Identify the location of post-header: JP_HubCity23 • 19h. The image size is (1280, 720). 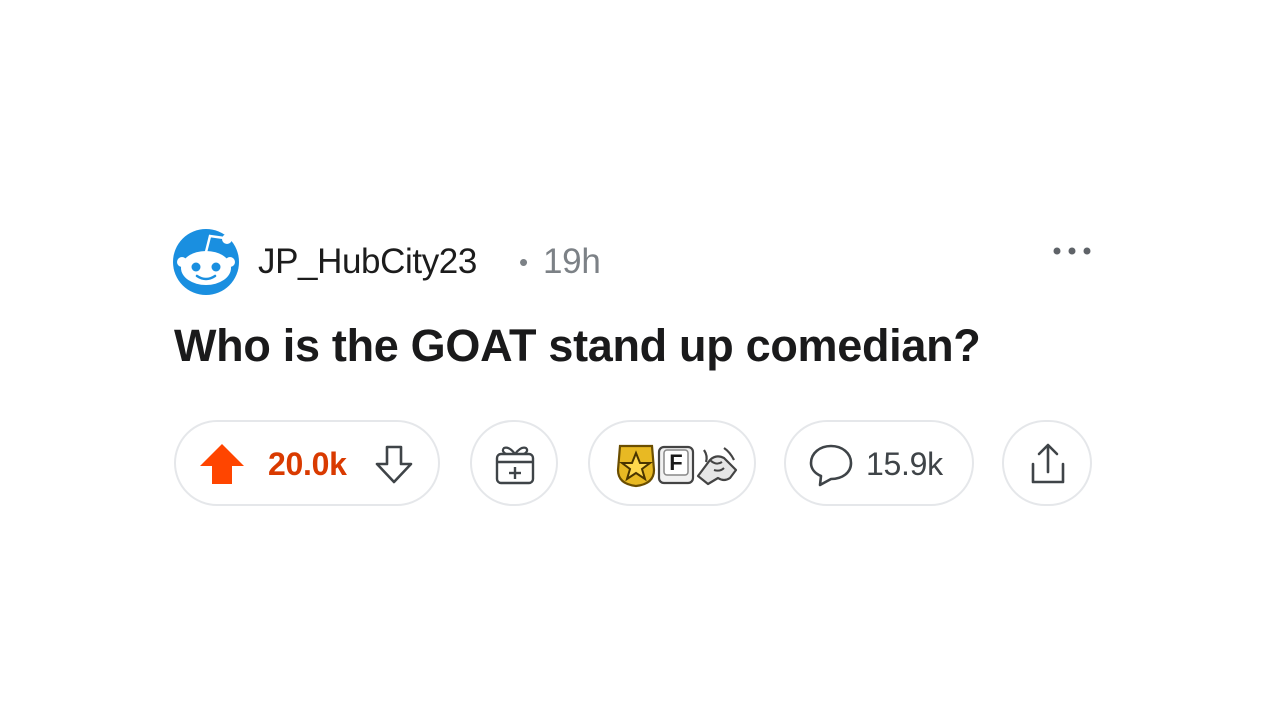
(633, 262).